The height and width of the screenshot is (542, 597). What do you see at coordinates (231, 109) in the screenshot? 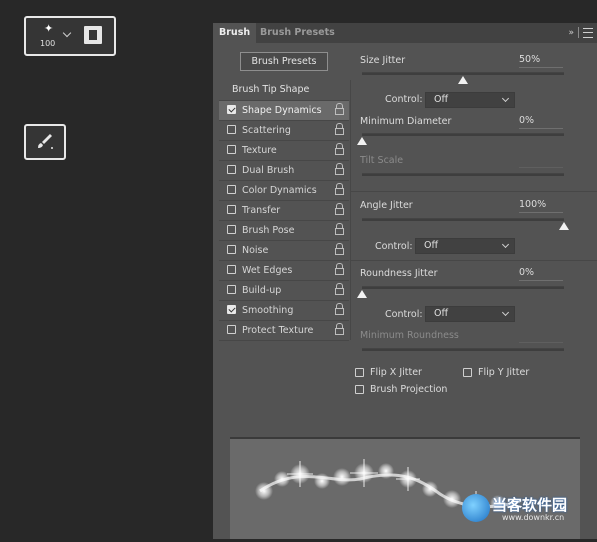
I see `shape-dynamics-checkbox` at bounding box center [231, 109].